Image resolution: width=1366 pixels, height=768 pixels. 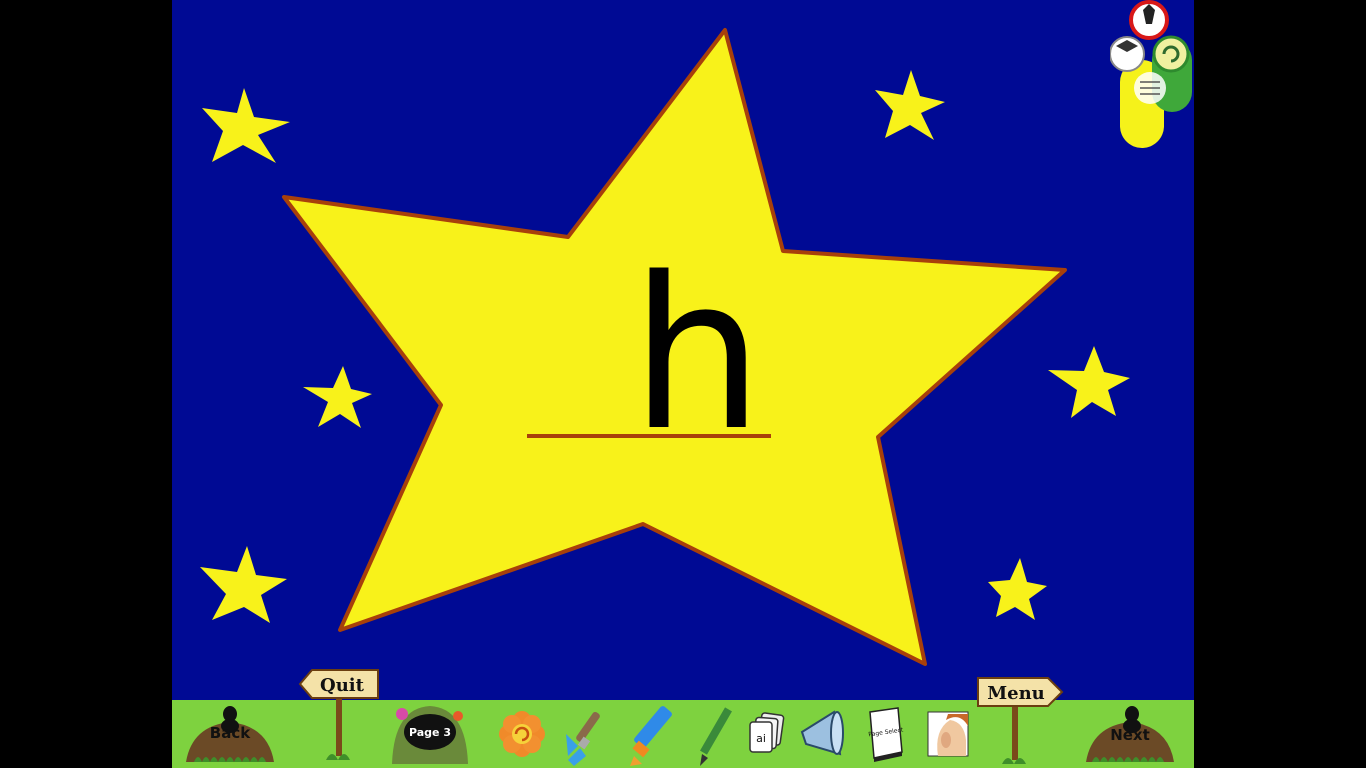 I want to click on flashcards-button: ai, so click(x=766, y=734).